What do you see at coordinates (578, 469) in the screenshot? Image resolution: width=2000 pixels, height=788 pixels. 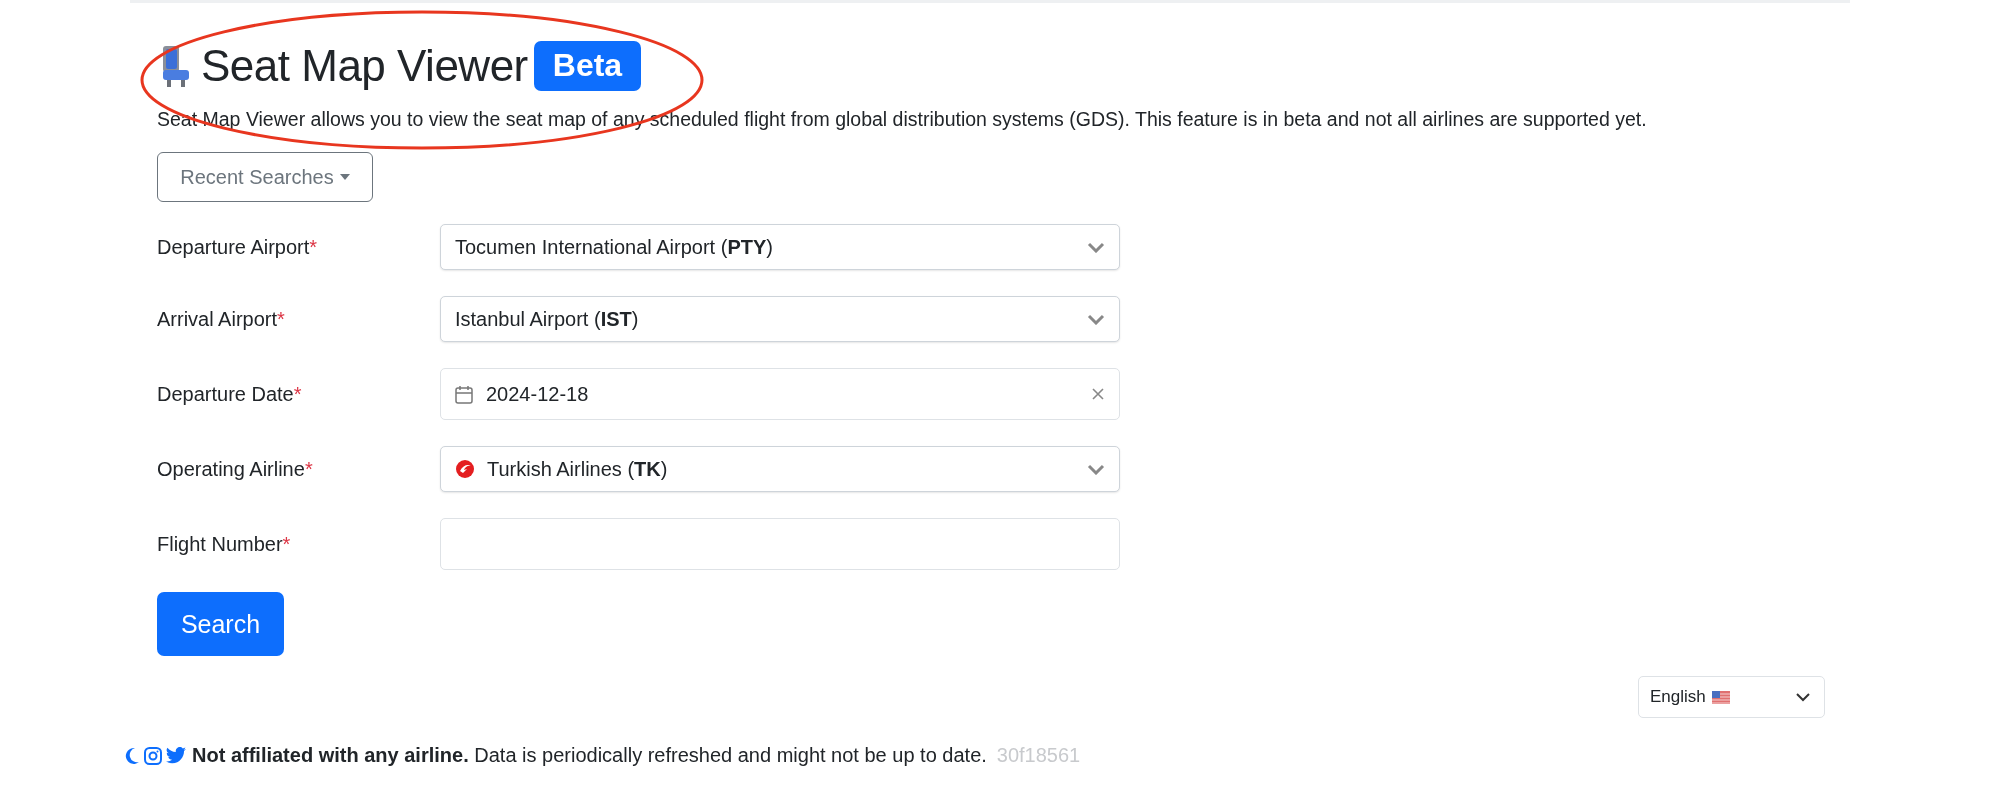 I see `select-value: Turkish Airlines (TK)` at bounding box center [578, 469].